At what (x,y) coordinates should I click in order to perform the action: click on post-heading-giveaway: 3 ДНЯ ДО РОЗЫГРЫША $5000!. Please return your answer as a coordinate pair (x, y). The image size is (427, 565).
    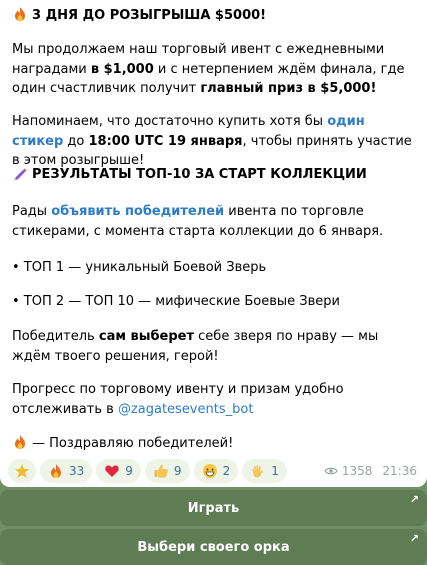
    Looking at the image, I should click on (214, 16).